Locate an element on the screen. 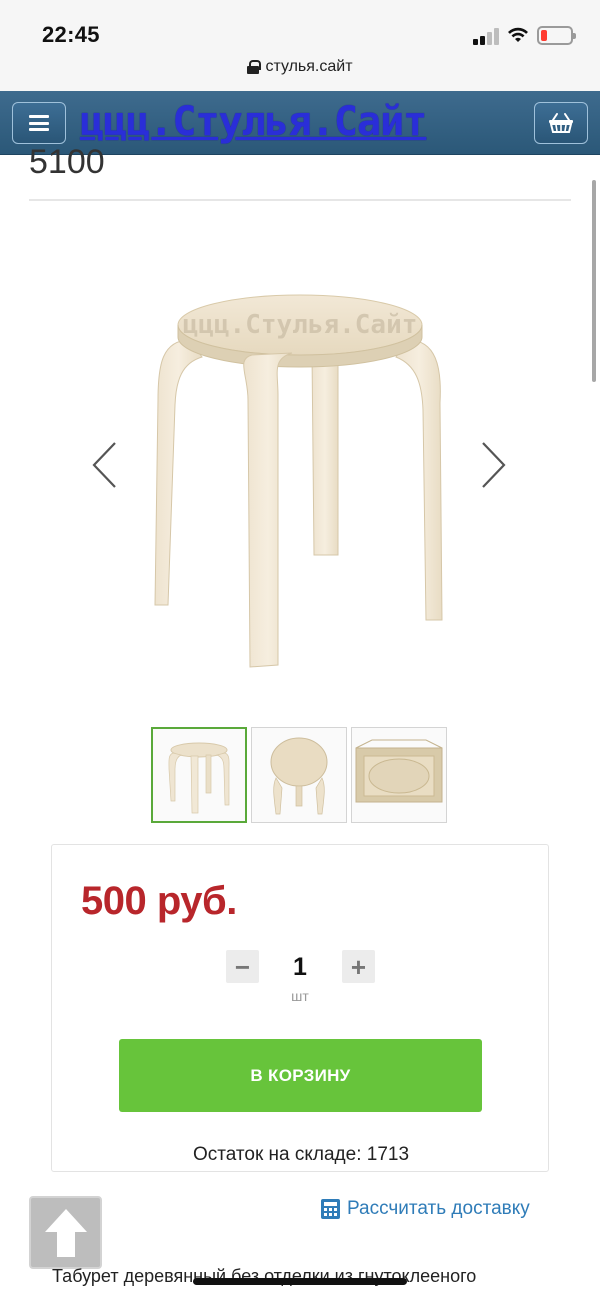 The width and height of the screenshot is (600, 1297). scroll-to-top-button is located at coordinates (65, 1232).